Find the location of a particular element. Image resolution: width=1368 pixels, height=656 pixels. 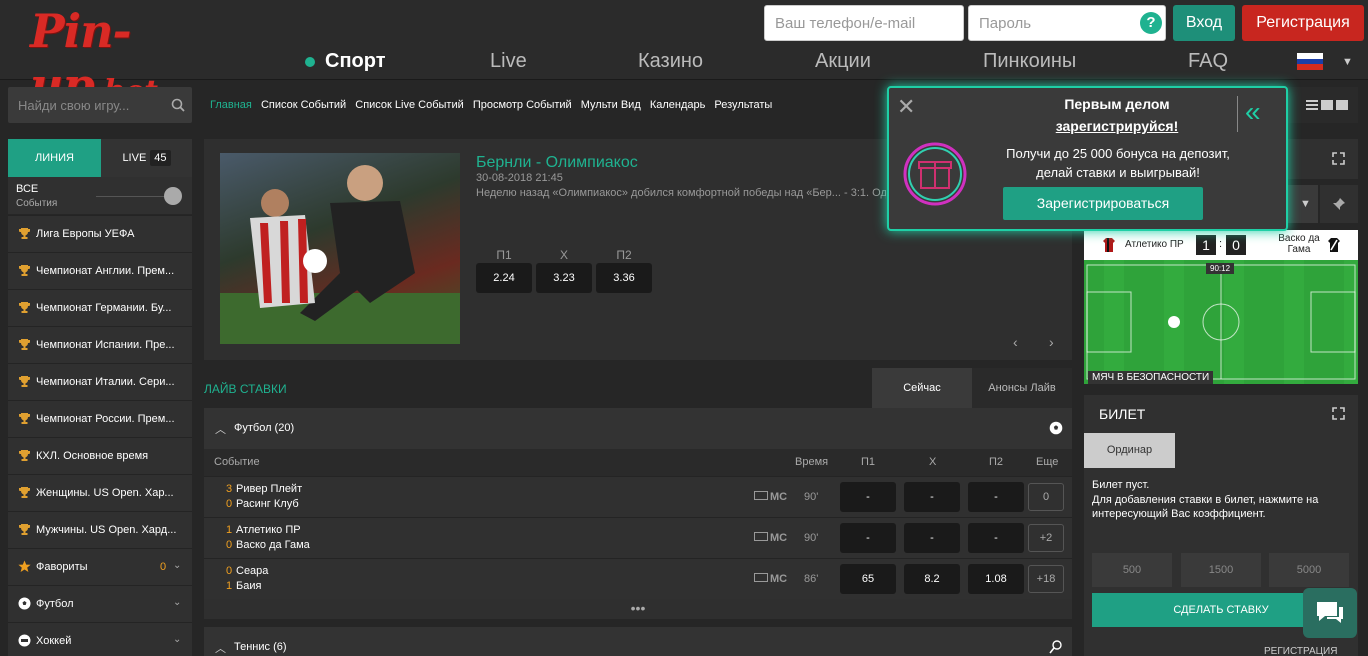

tab-line: ЛИНИЯ is located at coordinates (54, 158).